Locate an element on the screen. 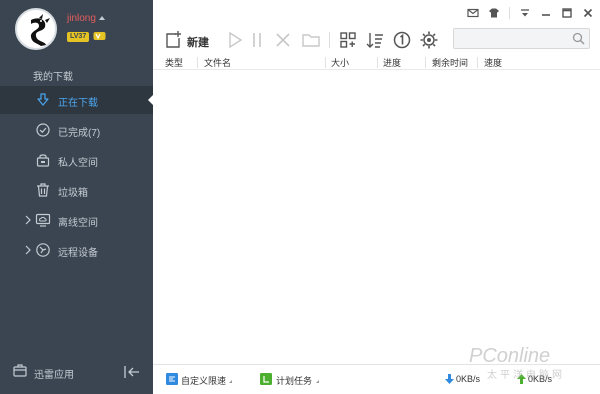  delete-icon is located at coordinates (283, 40).